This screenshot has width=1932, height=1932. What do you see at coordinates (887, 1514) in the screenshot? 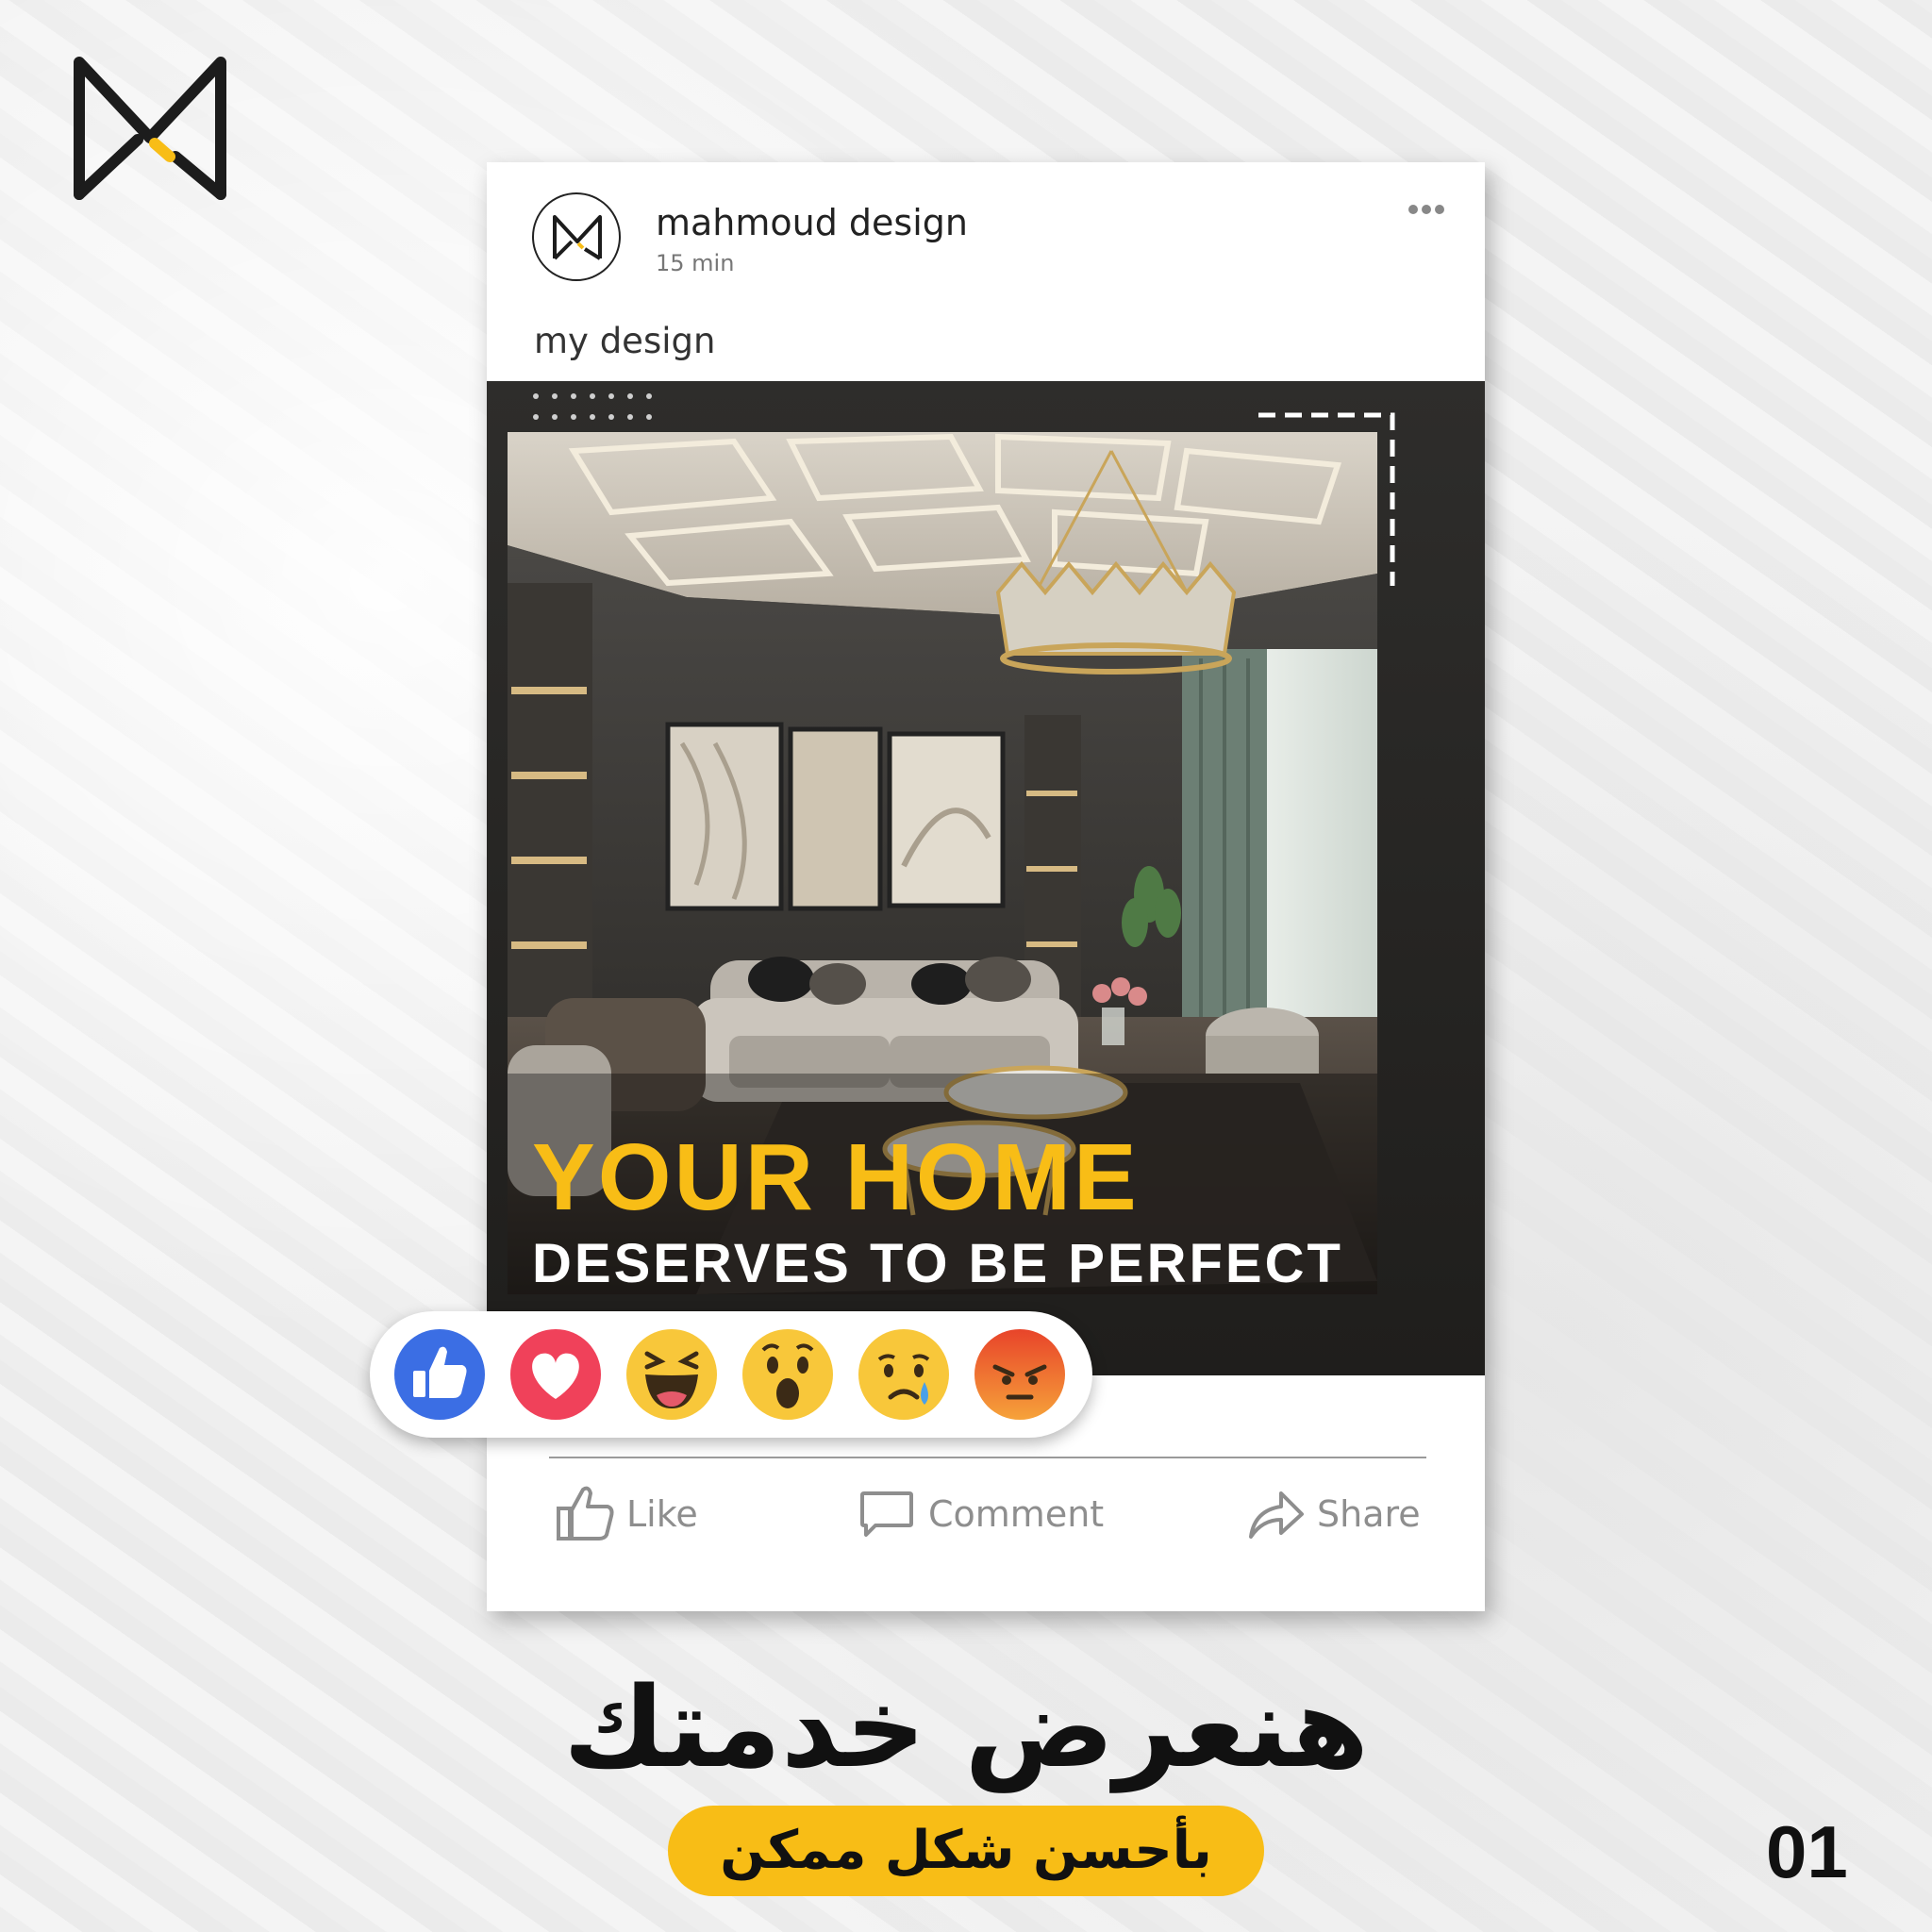
I see `comment-icon` at bounding box center [887, 1514].